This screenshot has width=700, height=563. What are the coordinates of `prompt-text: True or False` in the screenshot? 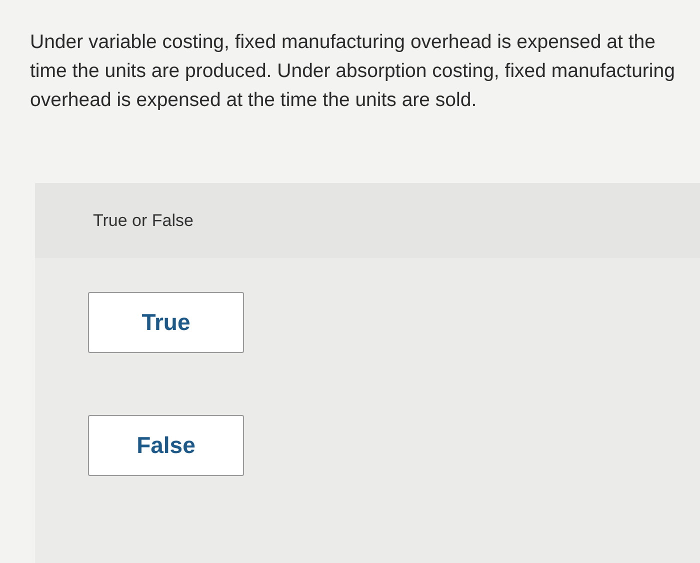 It's located at (143, 220).